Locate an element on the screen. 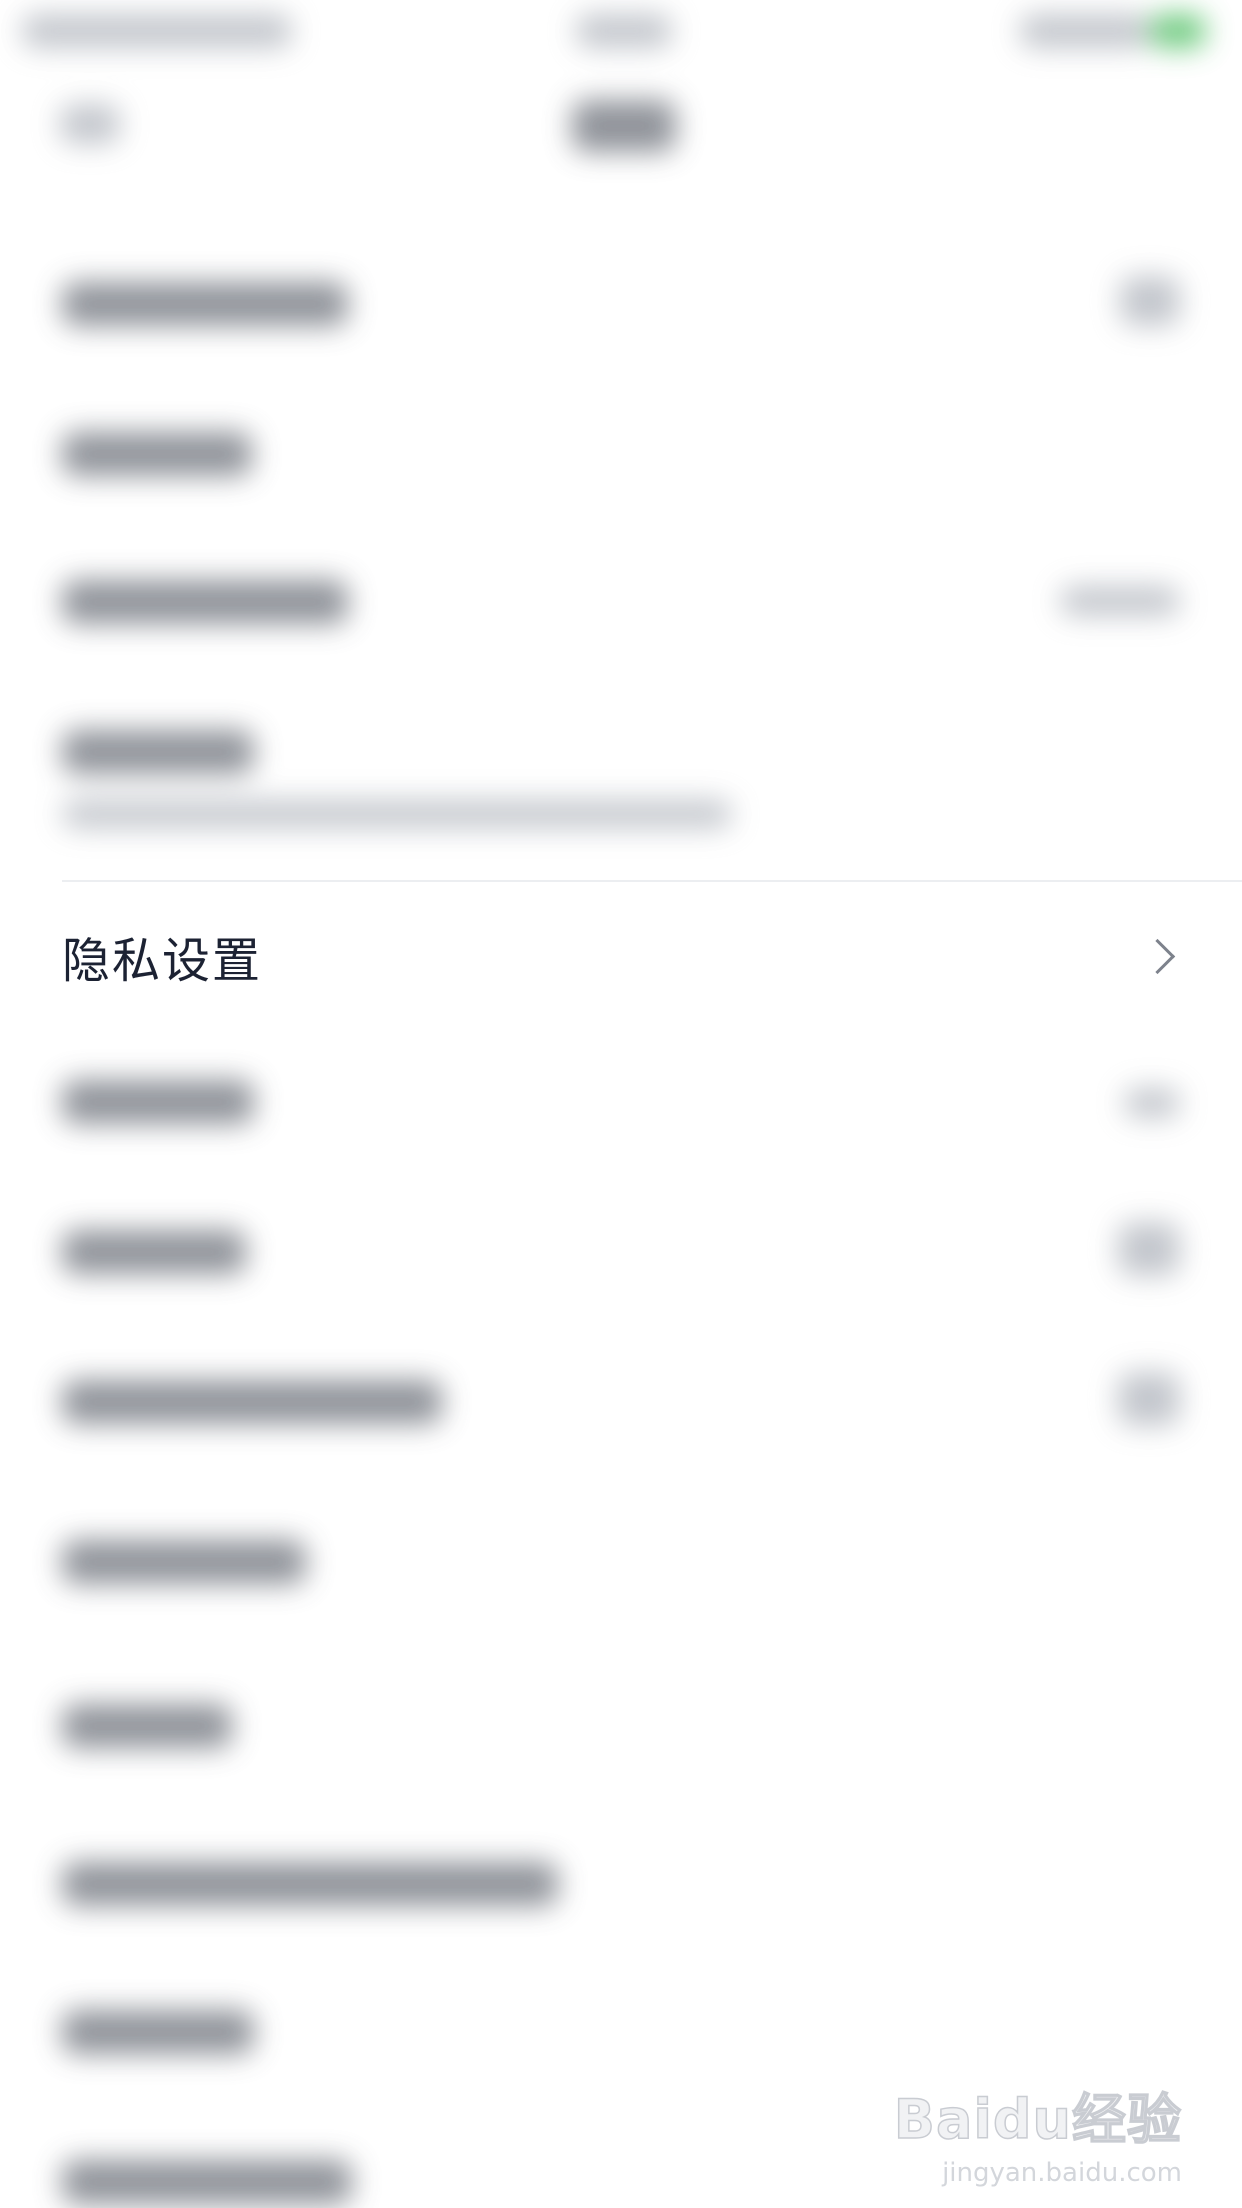 This screenshot has width=1242, height=2208. row-1-label-blur is located at coordinates (205, 304).